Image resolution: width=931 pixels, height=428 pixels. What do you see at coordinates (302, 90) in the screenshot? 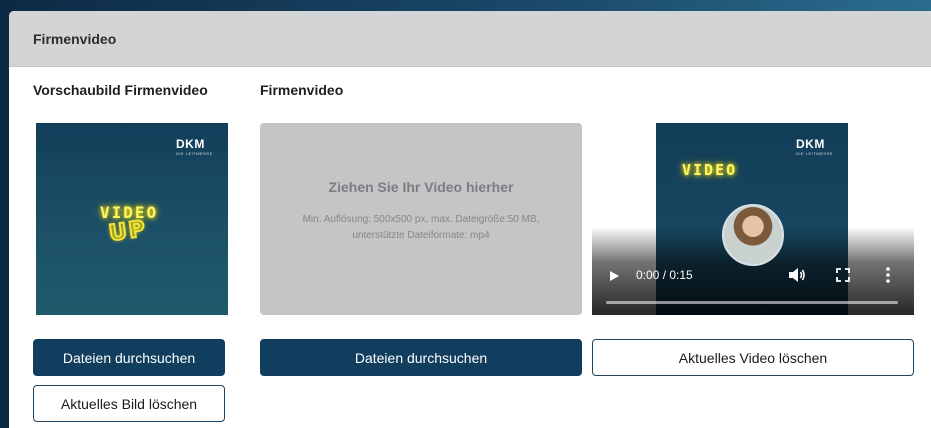
I see `video-column-title: Firmenvideo` at bounding box center [302, 90].